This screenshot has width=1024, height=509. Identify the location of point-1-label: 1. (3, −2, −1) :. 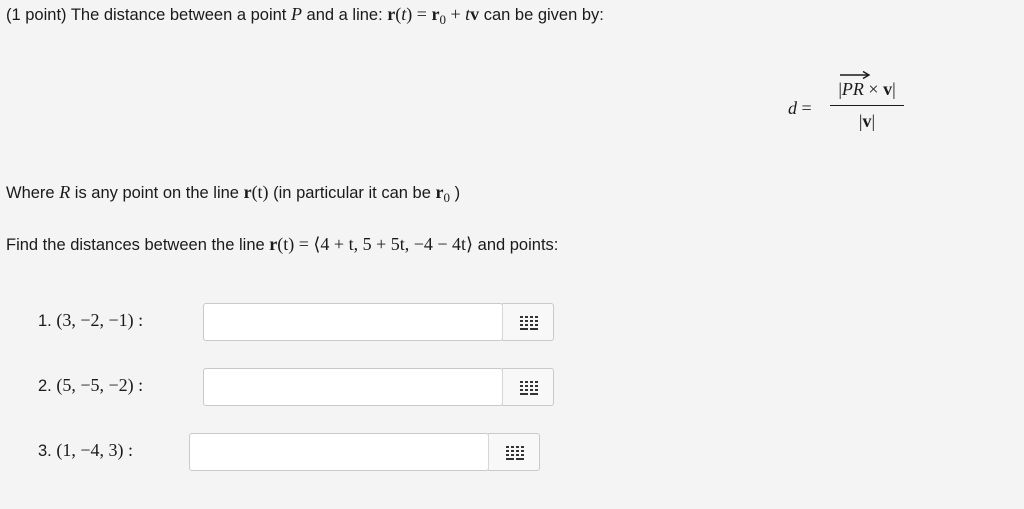
(90, 320).